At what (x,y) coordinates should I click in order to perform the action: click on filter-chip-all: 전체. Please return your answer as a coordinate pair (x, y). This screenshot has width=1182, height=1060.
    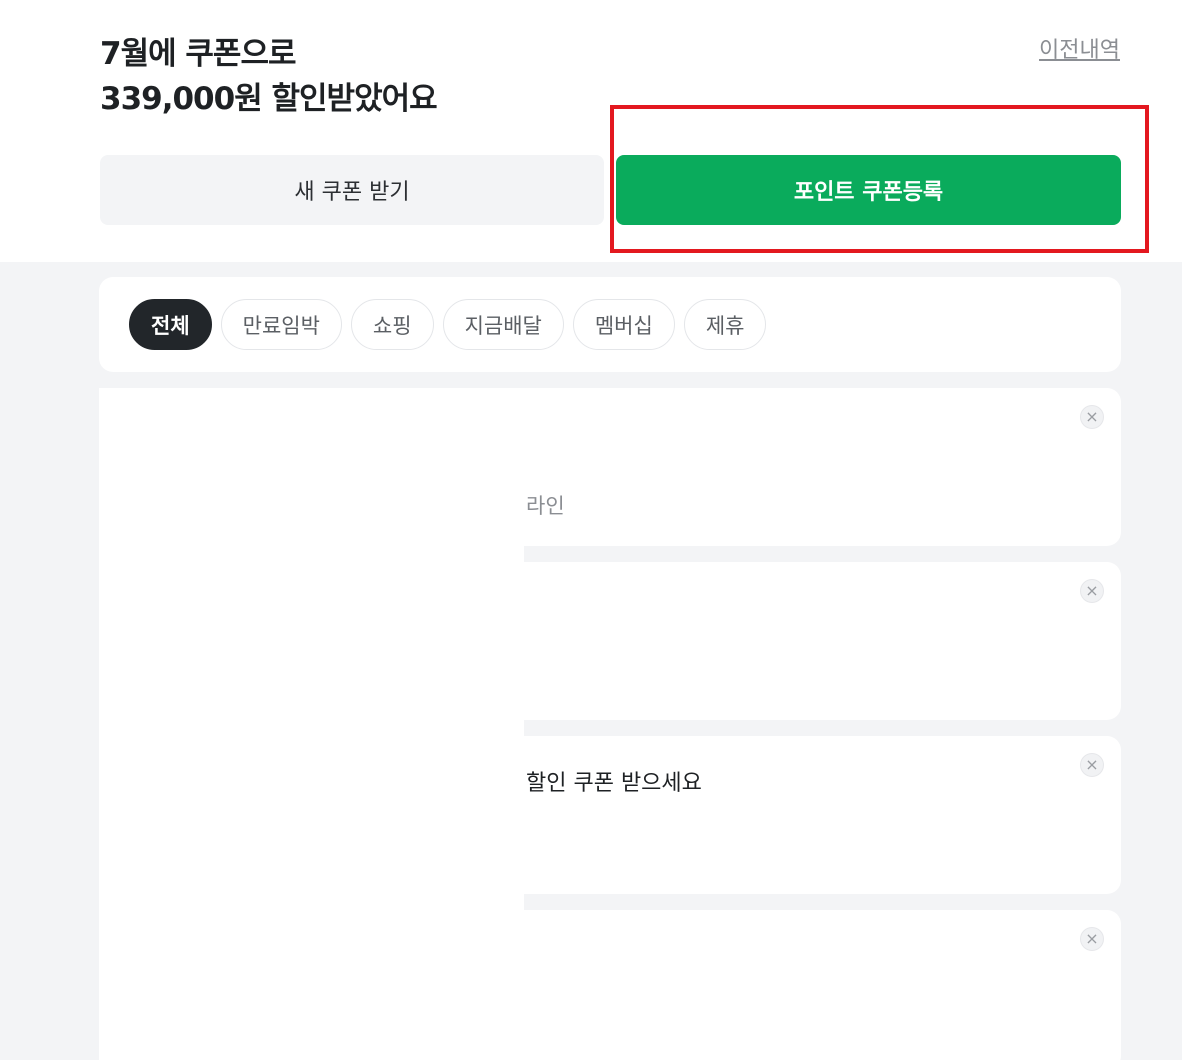
    Looking at the image, I should click on (170, 324).